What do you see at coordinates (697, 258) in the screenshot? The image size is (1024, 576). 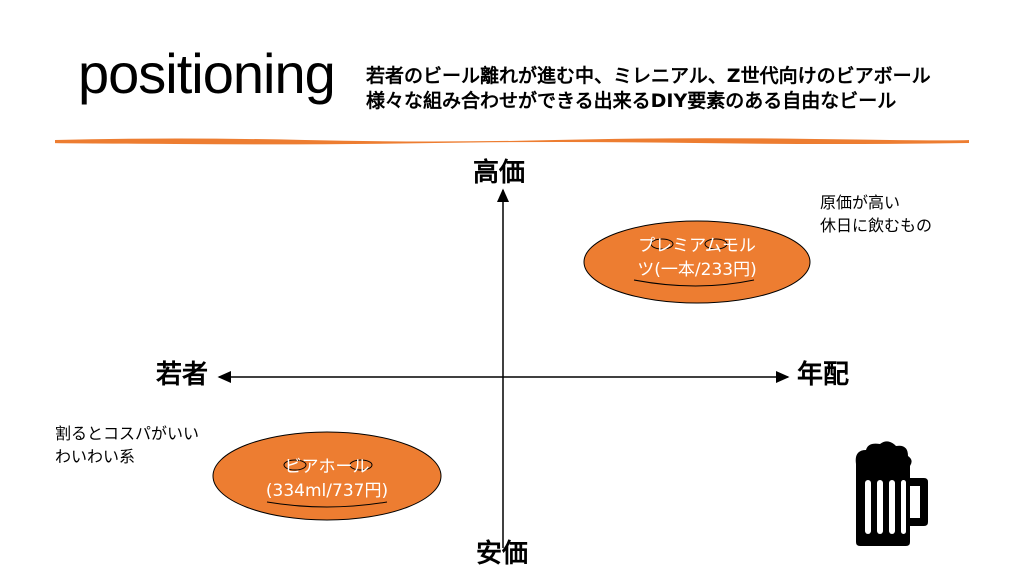 I see `premium-malts-label: プレミアムモル ツ(一本/233円)` at bounding box center [697, 258].